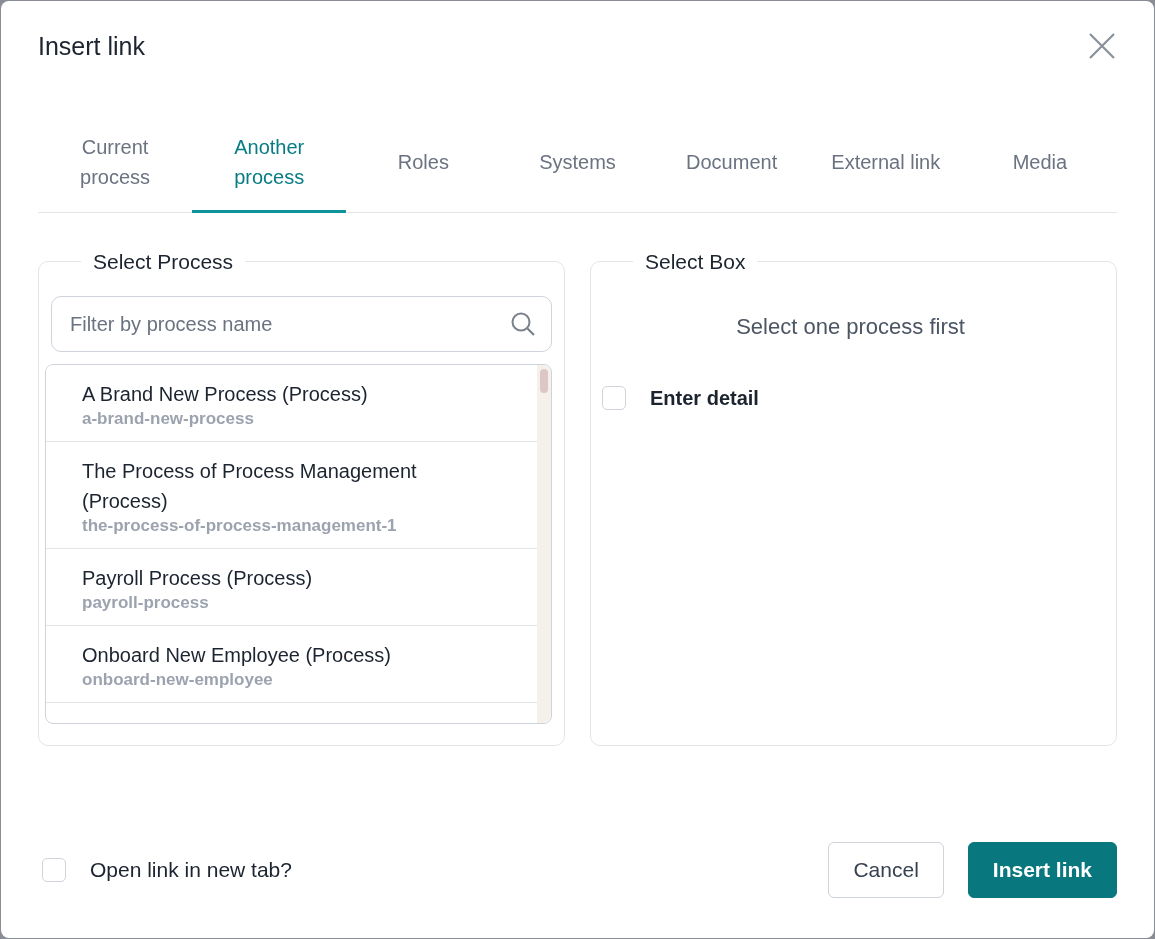 This screenshot has height=939, width=1155. What do you see at coordinates (269, 163) in the screenshot?
I see `tab: Another process` at bounding box center [269, 163].